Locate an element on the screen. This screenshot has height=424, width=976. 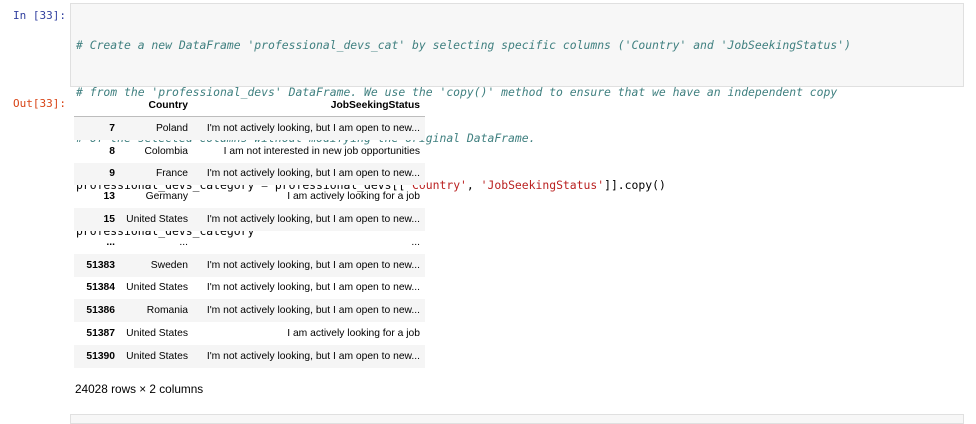
code-method-call: ]].copy() is located at coordinates (635, 184).